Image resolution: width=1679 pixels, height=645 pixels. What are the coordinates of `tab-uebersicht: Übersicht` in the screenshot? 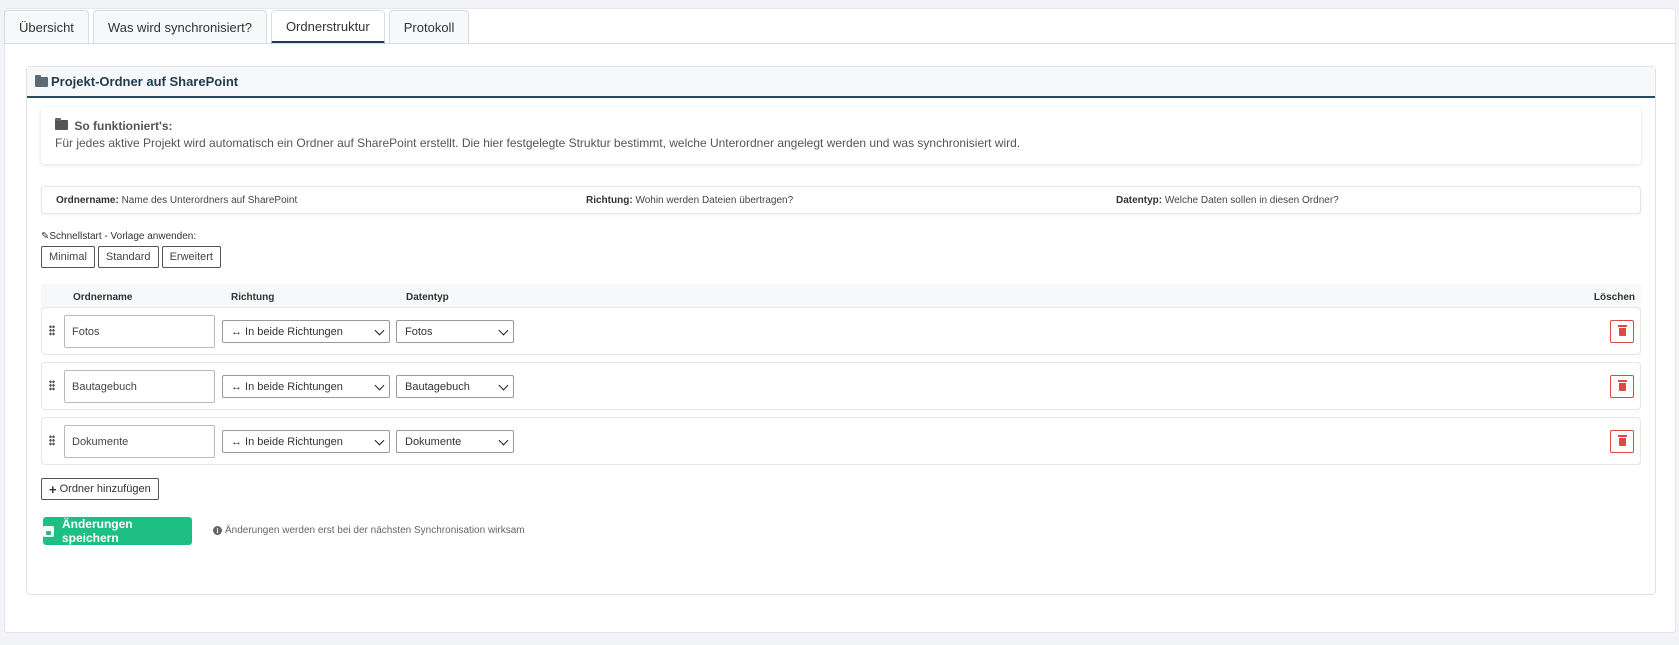 It's located at (46, 27).